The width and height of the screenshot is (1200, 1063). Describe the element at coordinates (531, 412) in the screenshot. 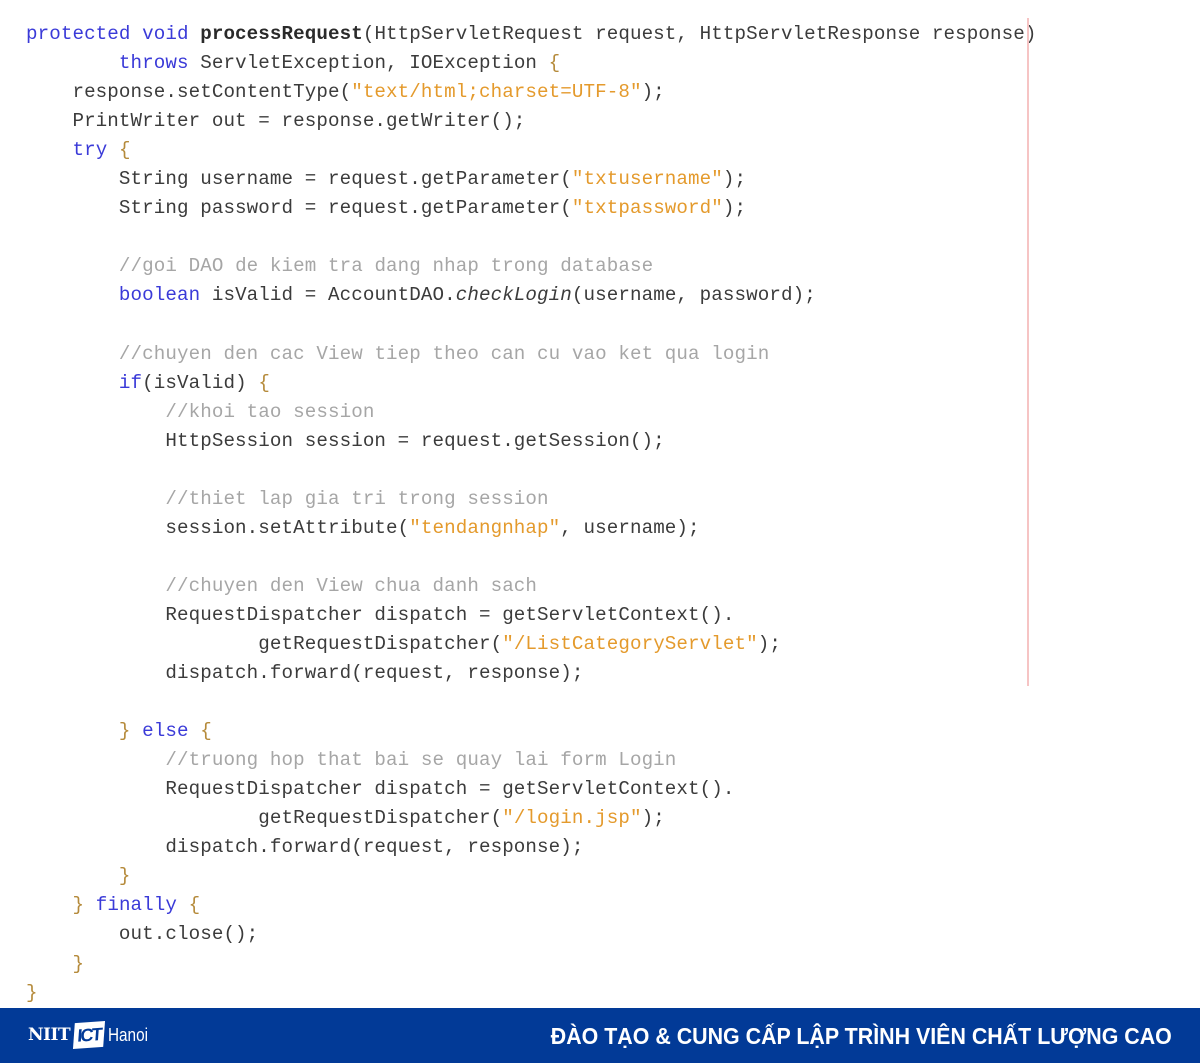

I see `code-line: //khoi tao session` at that location.